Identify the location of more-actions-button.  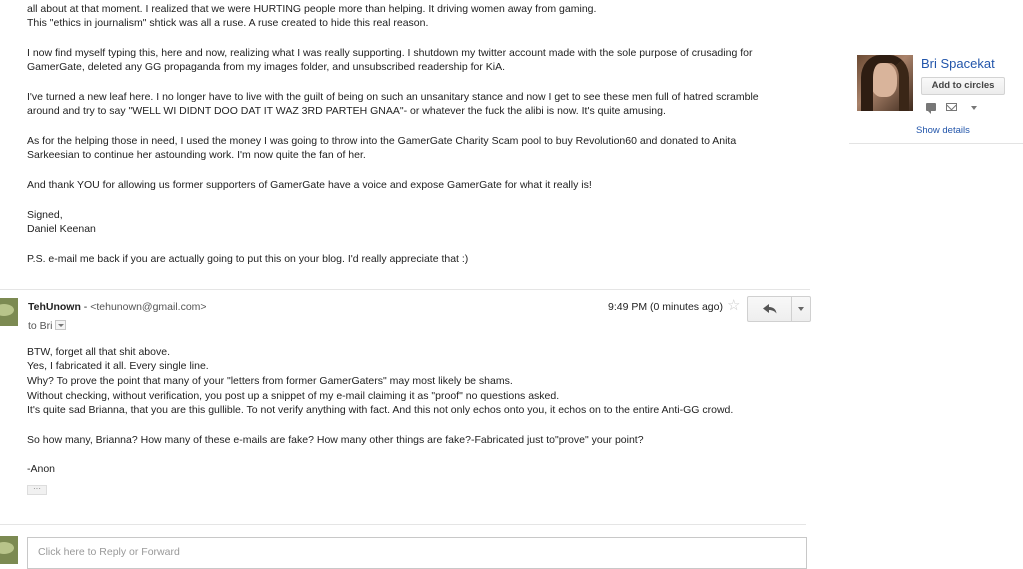
(801, 309).